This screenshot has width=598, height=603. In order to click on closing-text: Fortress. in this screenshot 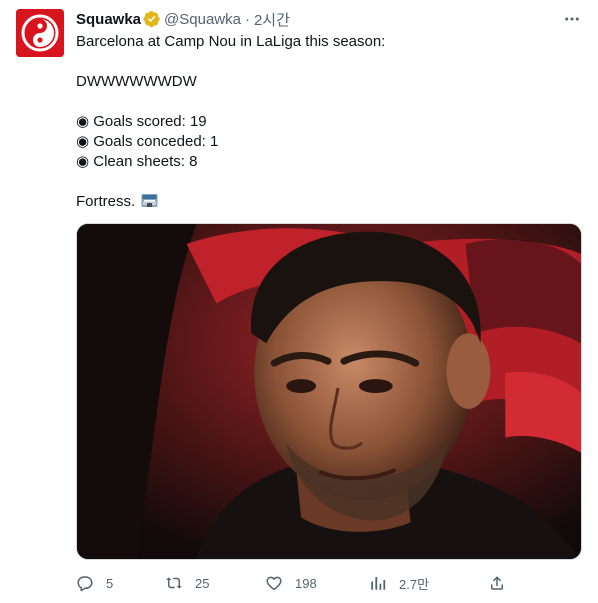, I will do `click(106, 201)`.